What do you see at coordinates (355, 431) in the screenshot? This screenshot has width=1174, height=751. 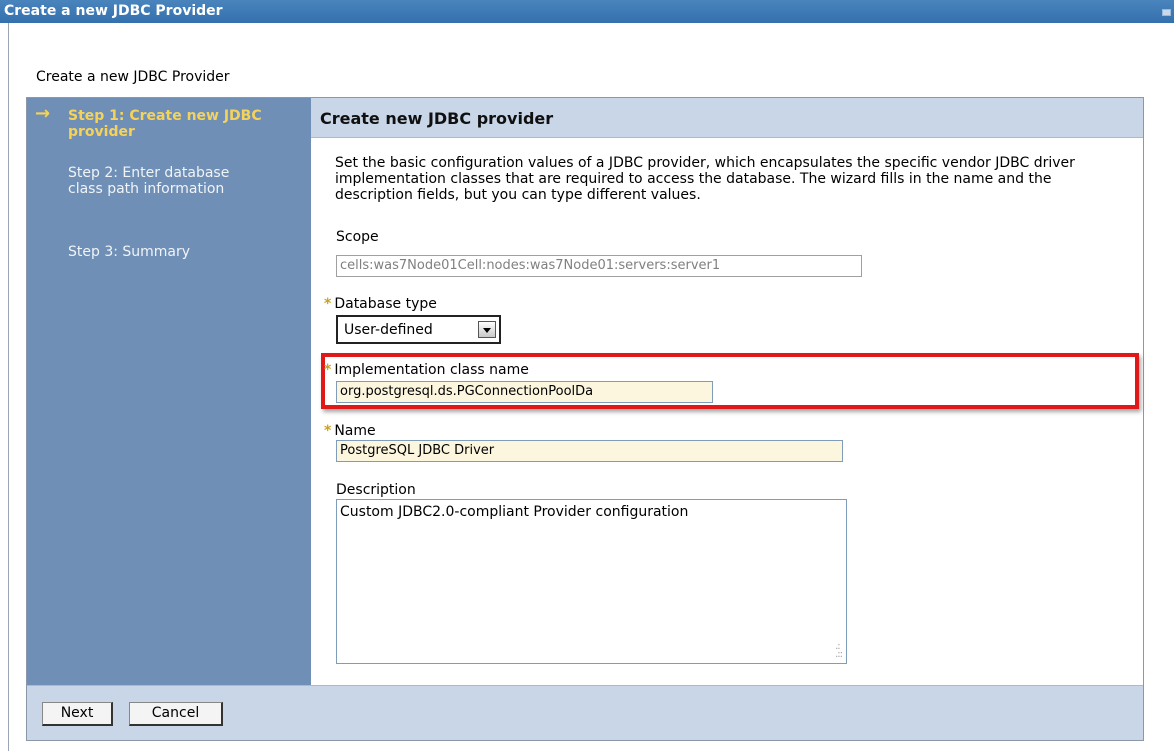 I see `name-label-text: Name` at bounding box center [355, 431].